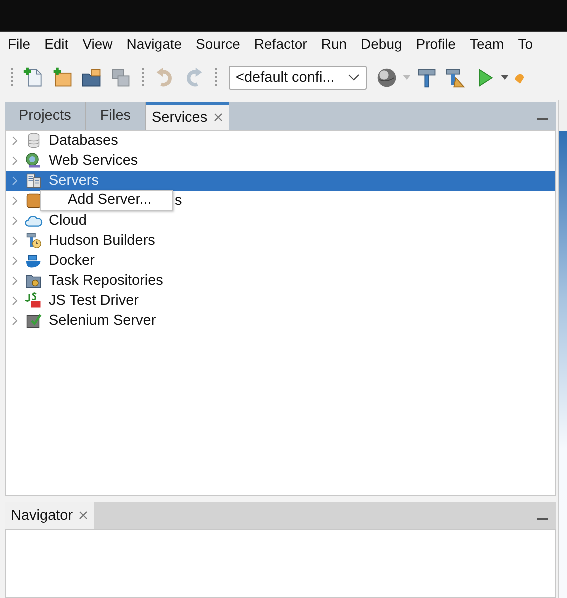 The height and width of the screenshot is (598, 567). What do you see at coordinates (280, 221) in the screenshot?
I see `tree-item: Cloud` at bounding box center [280, 221].